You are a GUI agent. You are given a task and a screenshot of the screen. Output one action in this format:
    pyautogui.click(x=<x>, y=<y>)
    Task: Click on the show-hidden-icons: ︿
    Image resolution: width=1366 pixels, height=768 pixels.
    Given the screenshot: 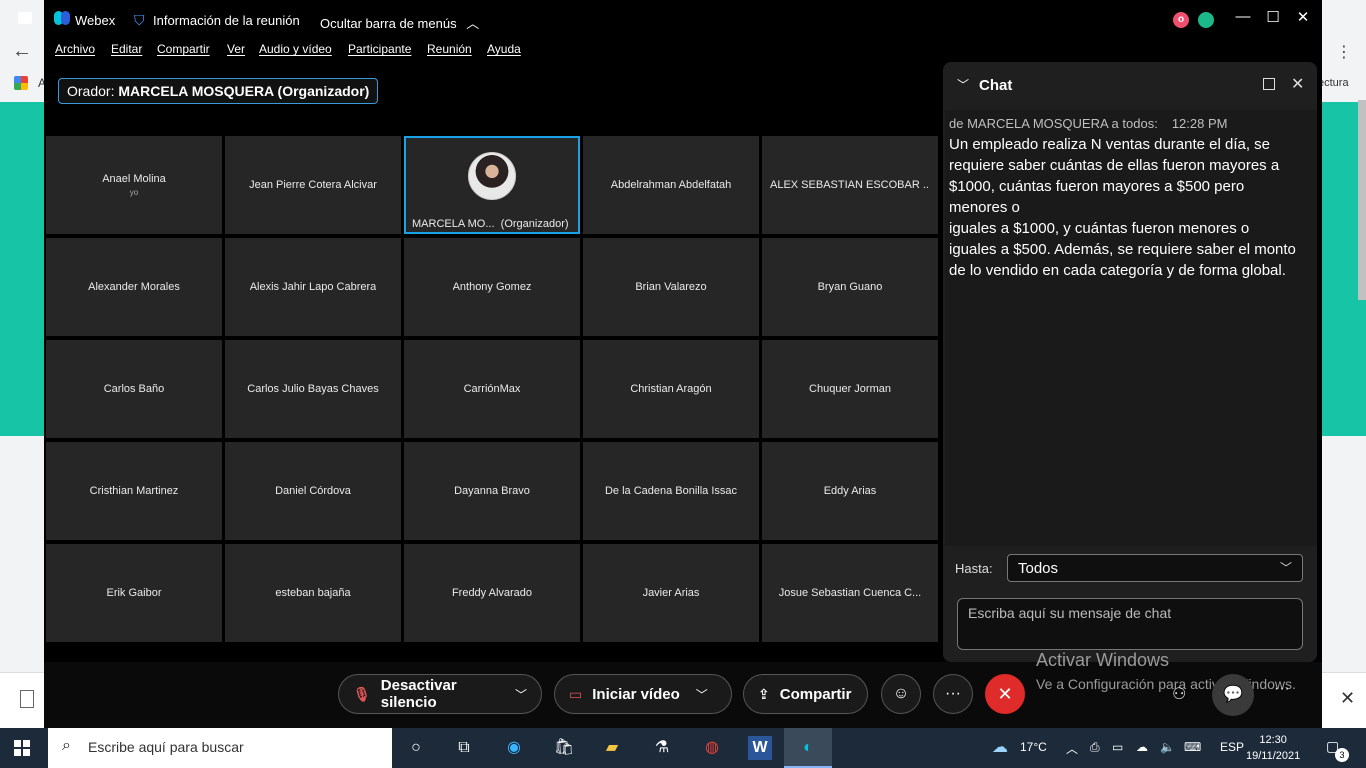 What is the action you would take?
    pyautogui.click(x=1072, y=748)
    